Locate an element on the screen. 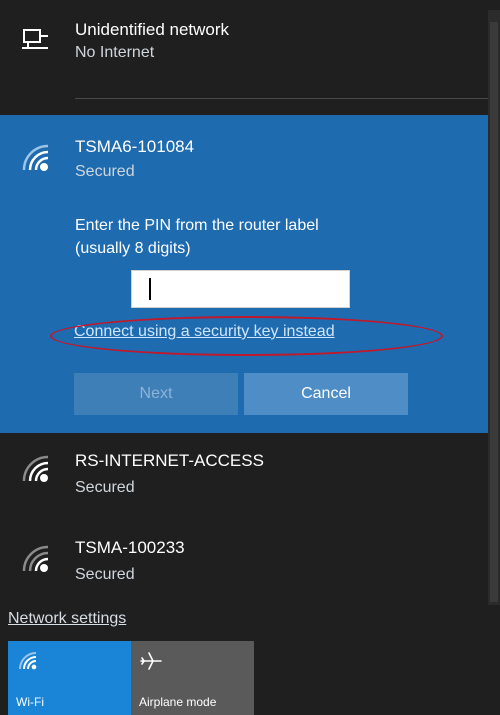  security-key-link: Connect using a security key instead is located at coordinates (204, 332).